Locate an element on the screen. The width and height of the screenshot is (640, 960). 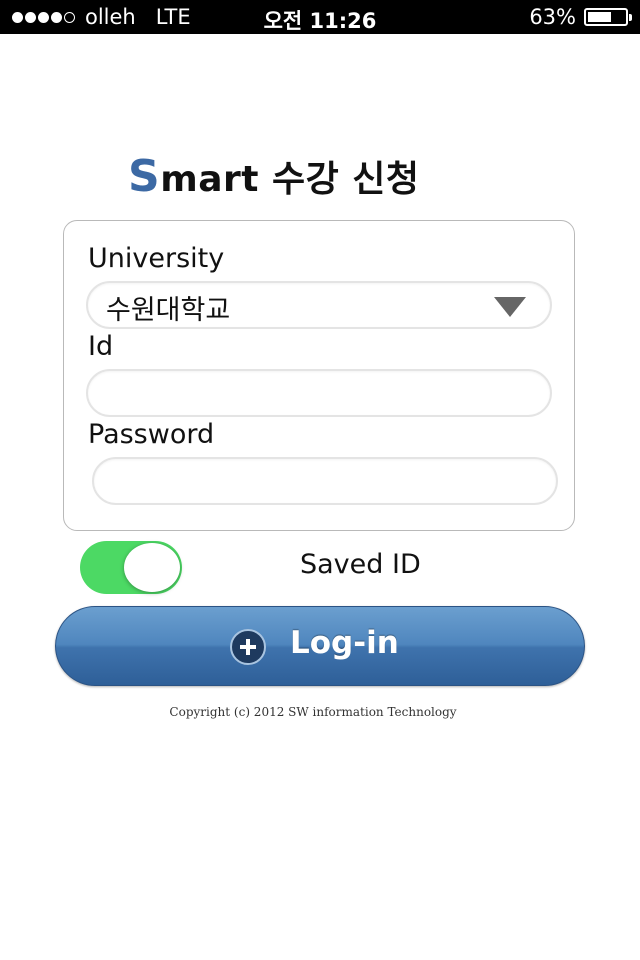
app-title-accent: S is located at coordinates (144, 176).